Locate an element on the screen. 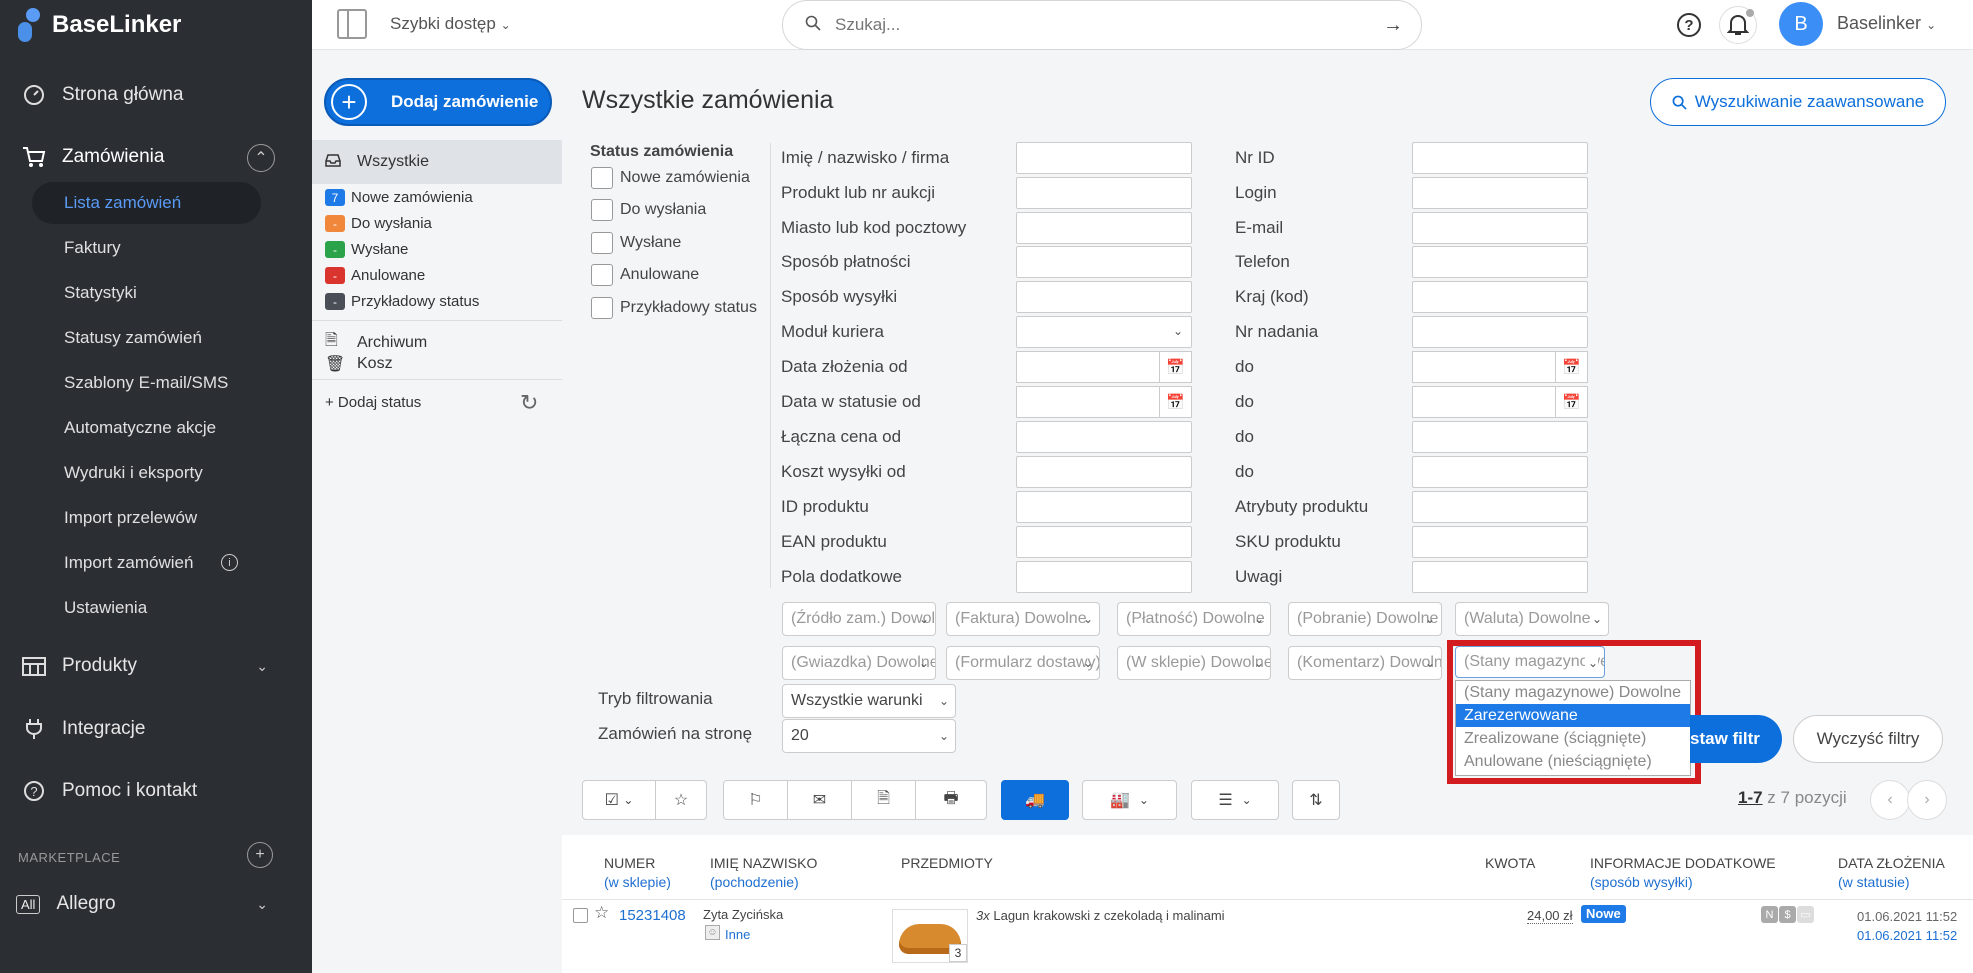 This screenshot has width=1973, height=973. column-subheader: (w statusie) is located at coordinates (1874, 882).